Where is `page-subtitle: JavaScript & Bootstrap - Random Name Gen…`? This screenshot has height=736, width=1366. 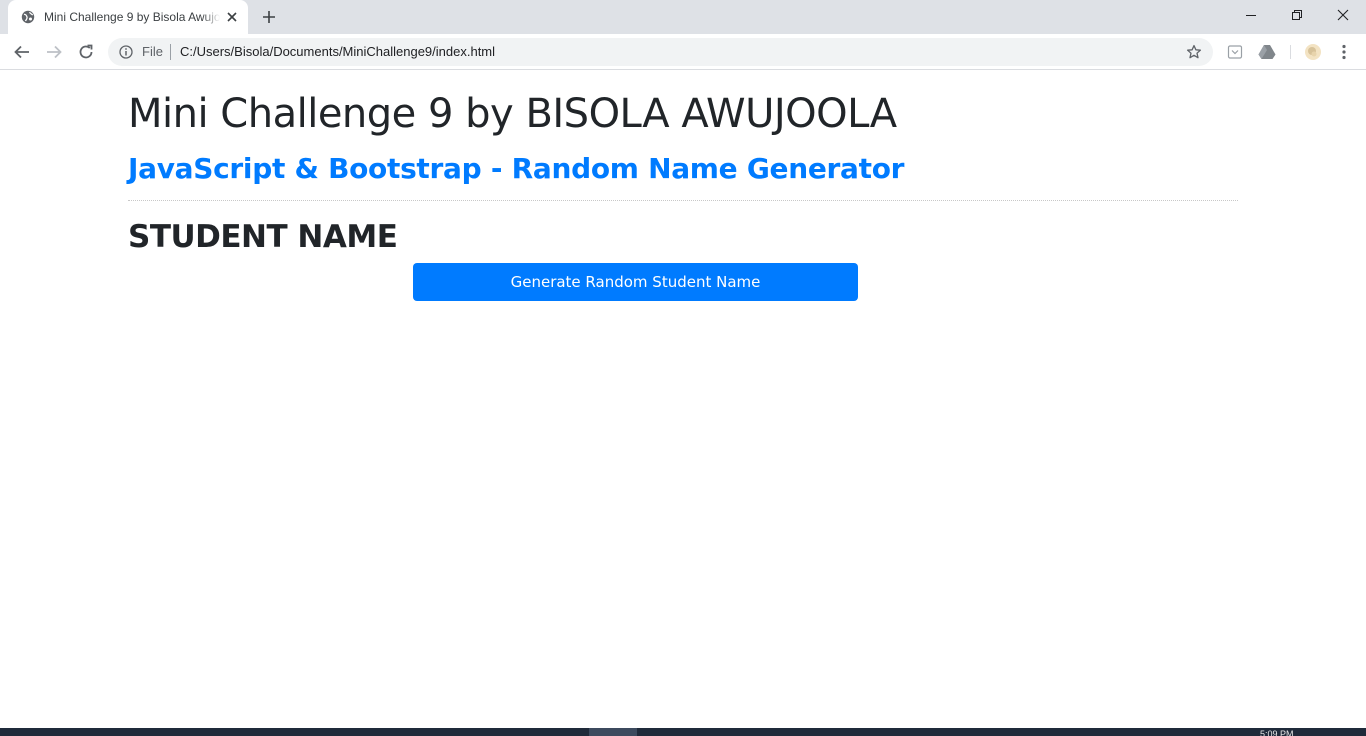 page-subtitle: JavaScript & Bootstrap - Random Name Gen… is located at coordinates (516, 168).